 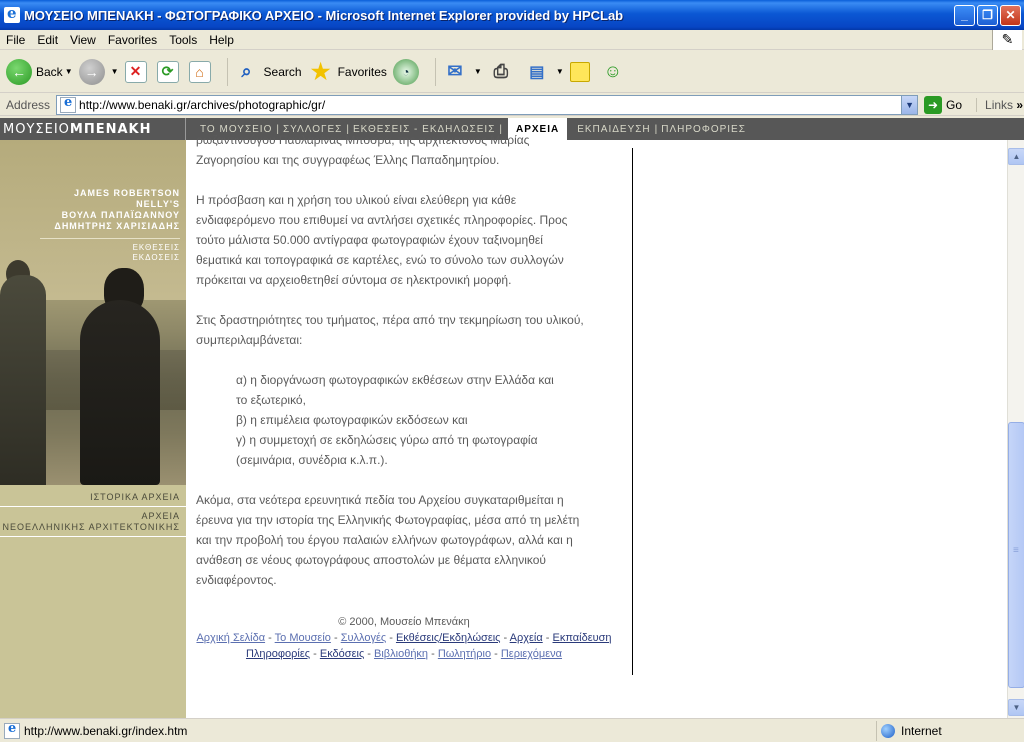 What do you see at coordinates (230, 638) in the screenshot?
I see `footer-link-home: Αρχική Σελίδα` at bounding box center [230, 638].